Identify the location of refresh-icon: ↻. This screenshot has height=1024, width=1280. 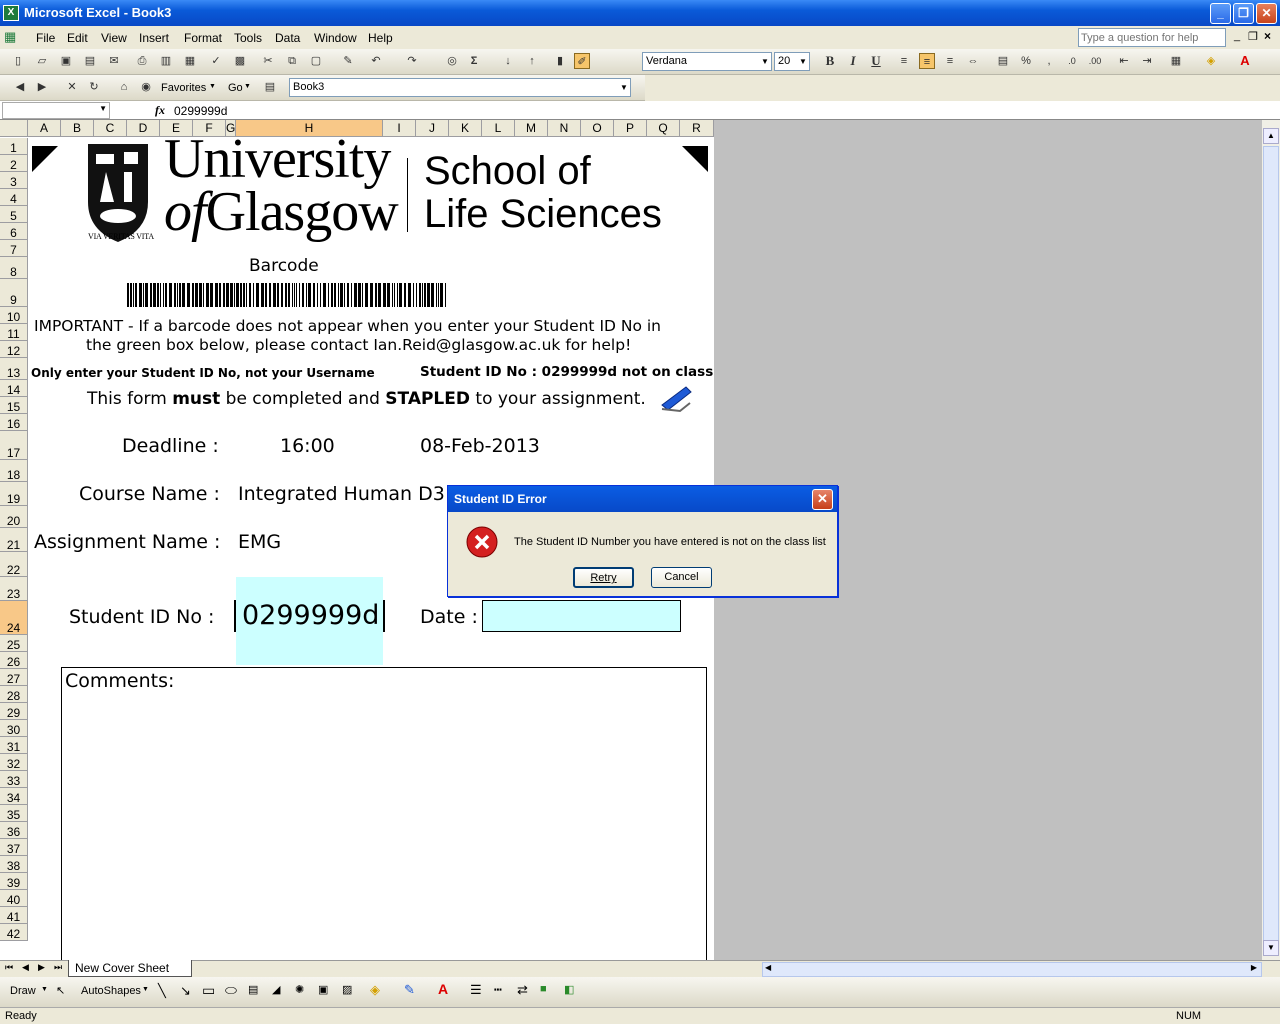
(94, 87).